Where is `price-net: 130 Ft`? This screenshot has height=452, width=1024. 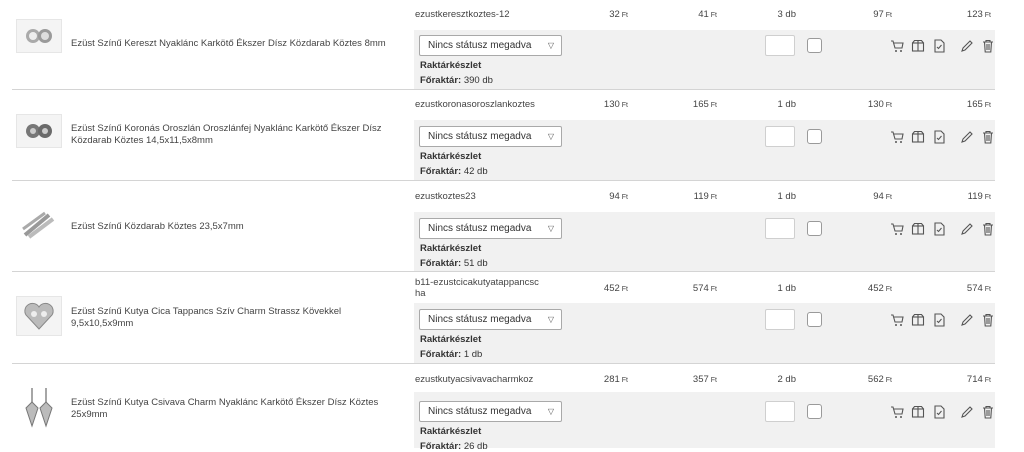 price-net: 130 Ft is located at coordinates (615, 104).